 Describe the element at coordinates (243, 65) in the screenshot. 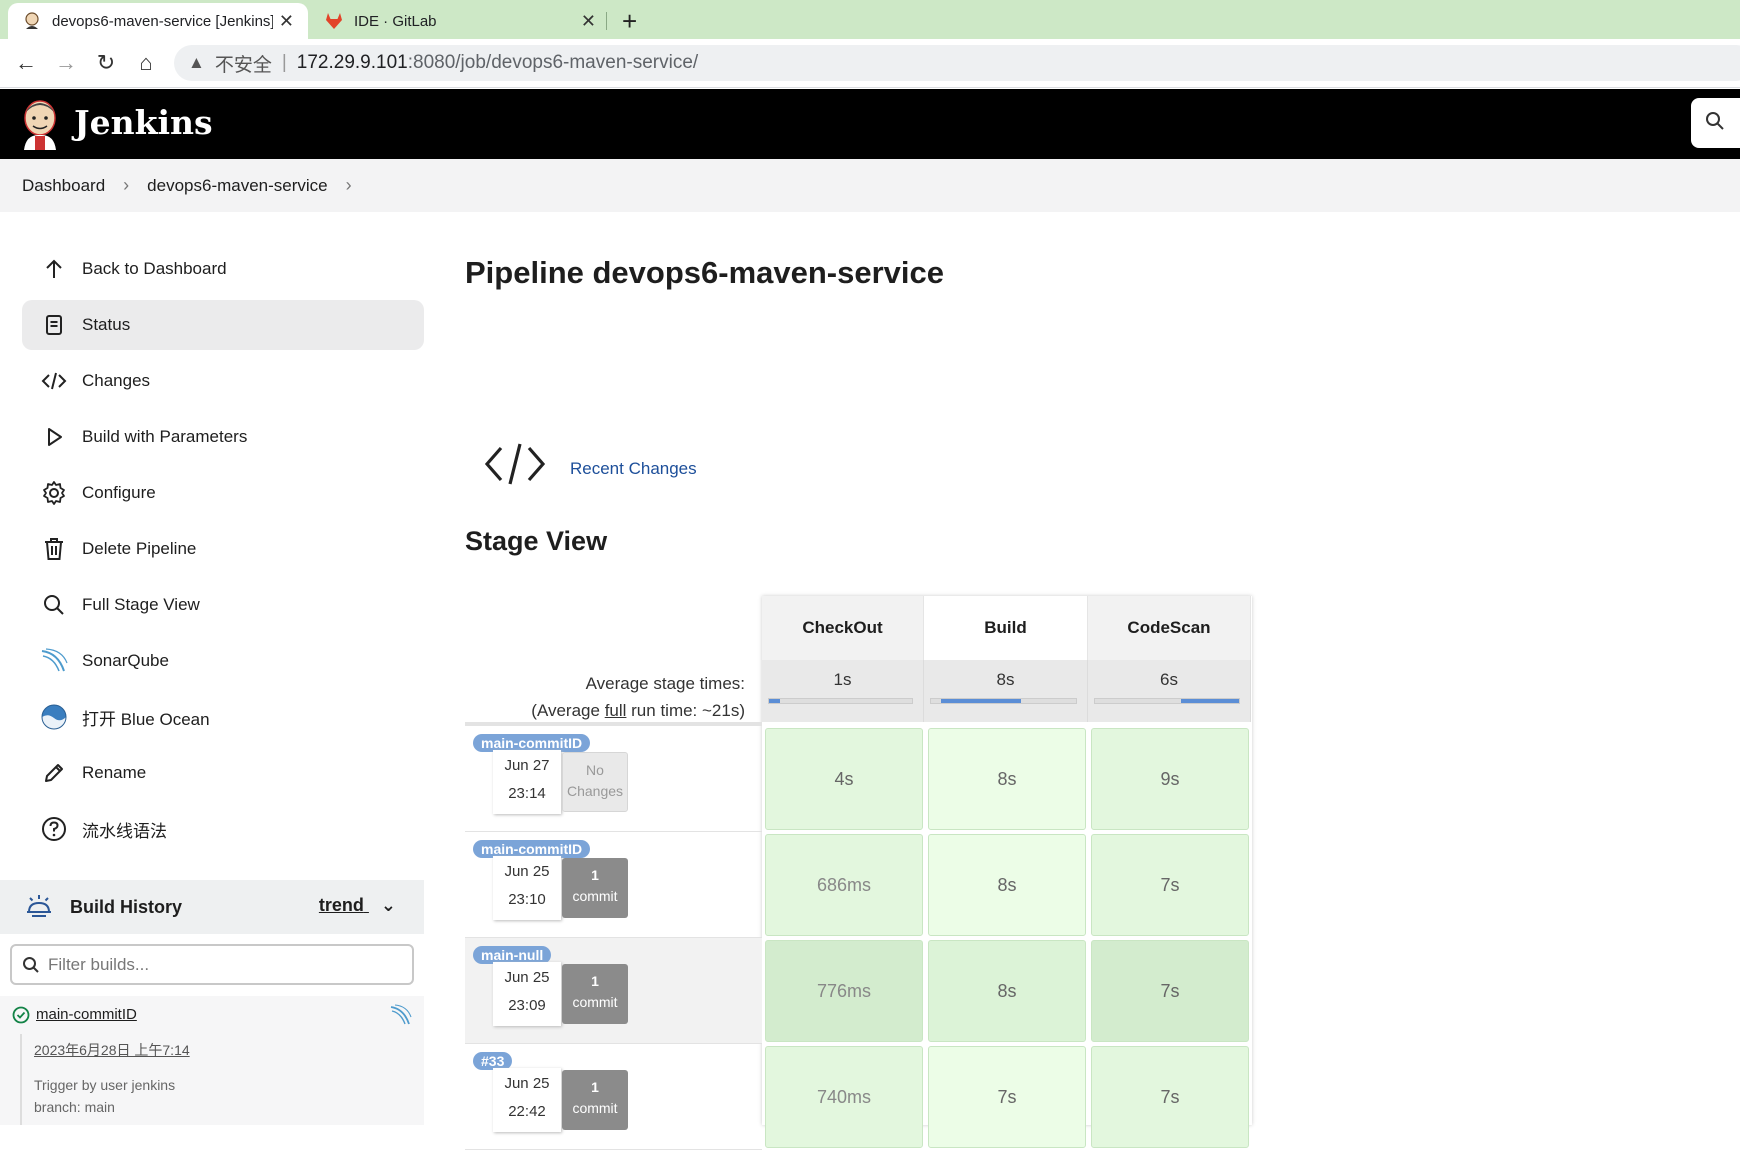

I see `insecure-label: 不安全` at that location.